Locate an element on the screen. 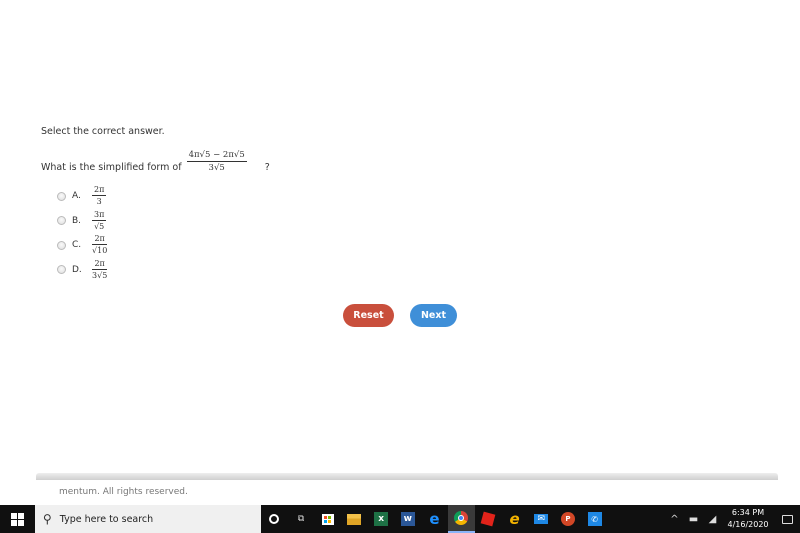 The image size is (800, 533). wifi-icon: ◢ is located at coordinates (712, 519).